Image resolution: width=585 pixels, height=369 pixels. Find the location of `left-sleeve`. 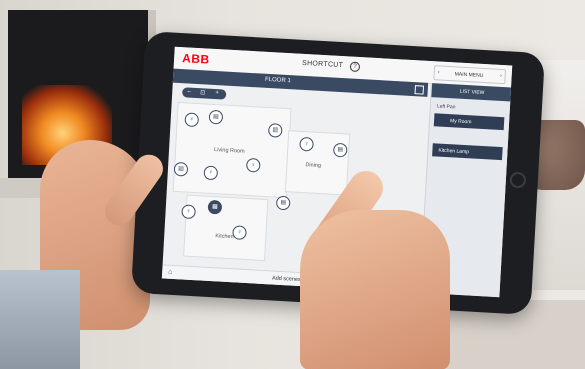

left-sleeve is located at coordinates (40, 319).